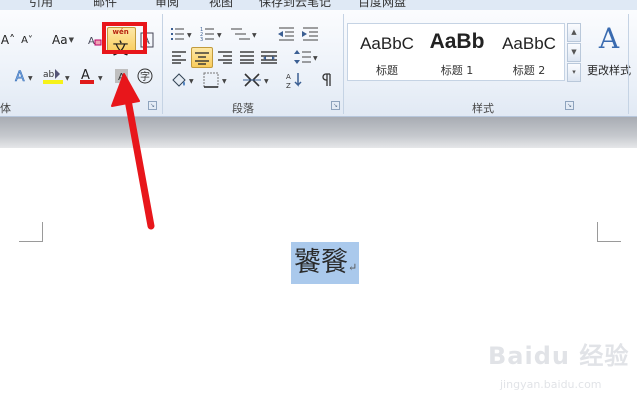 The image size is (637, 410). Describe the element at coordinates (318, 132) in the screenshot. I see `document-background` at that location.